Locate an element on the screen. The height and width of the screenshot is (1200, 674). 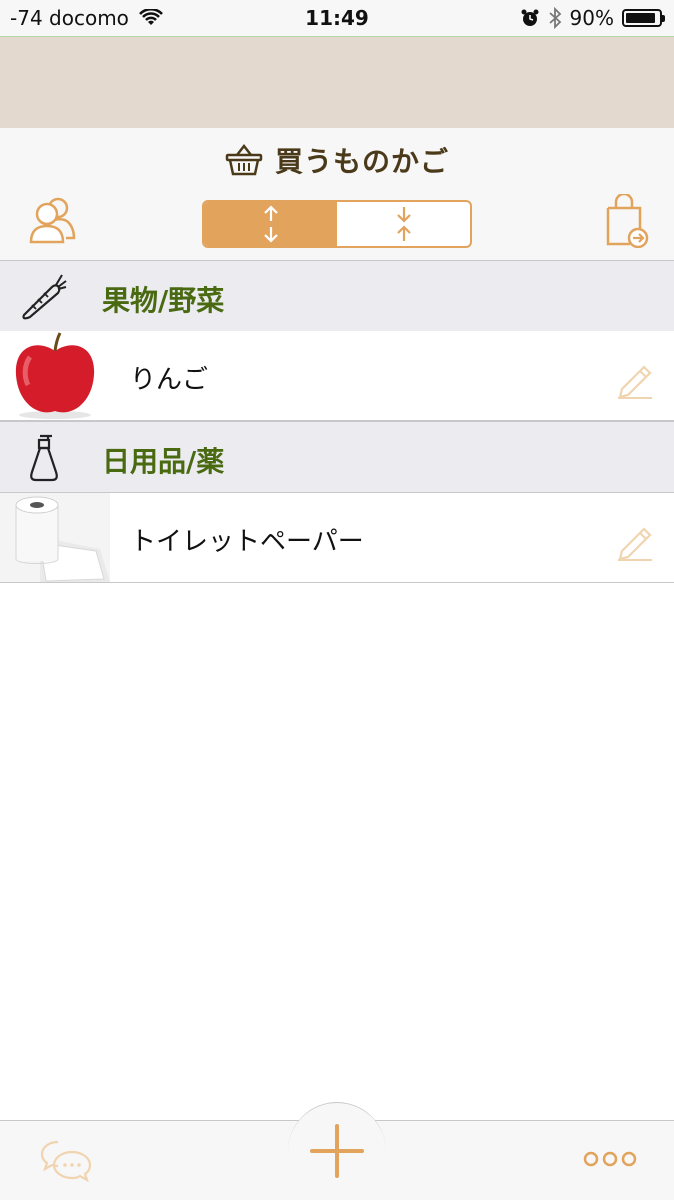
collapse-arrows-icon is located at coordinates (403, 224).